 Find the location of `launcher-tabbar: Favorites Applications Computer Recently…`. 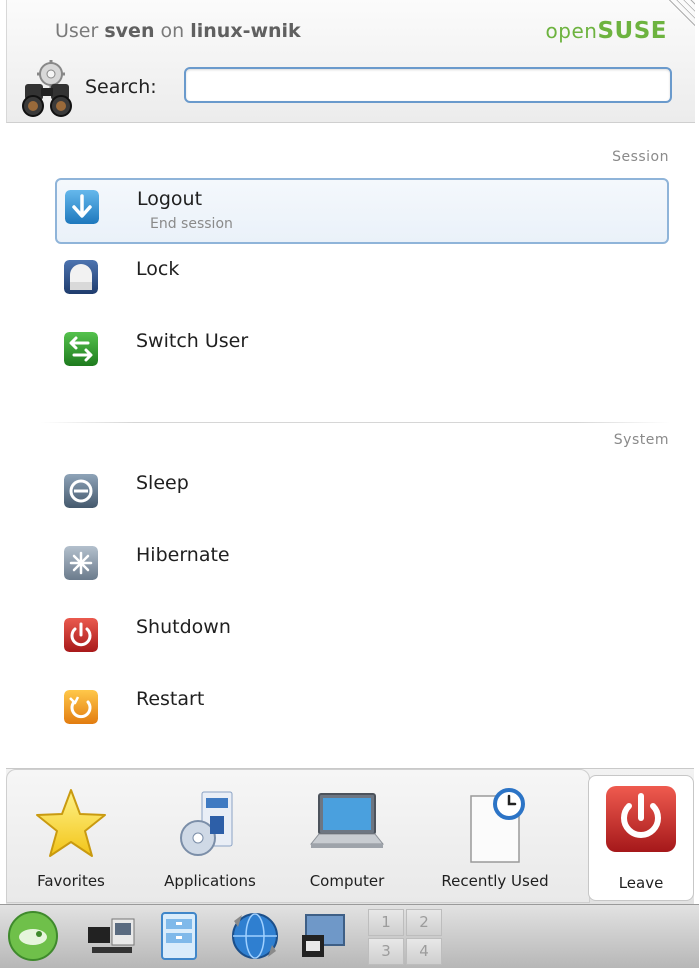

launcher-tabbar: Favorites Applications Computer Recently… is located at coordinates (350, 836).